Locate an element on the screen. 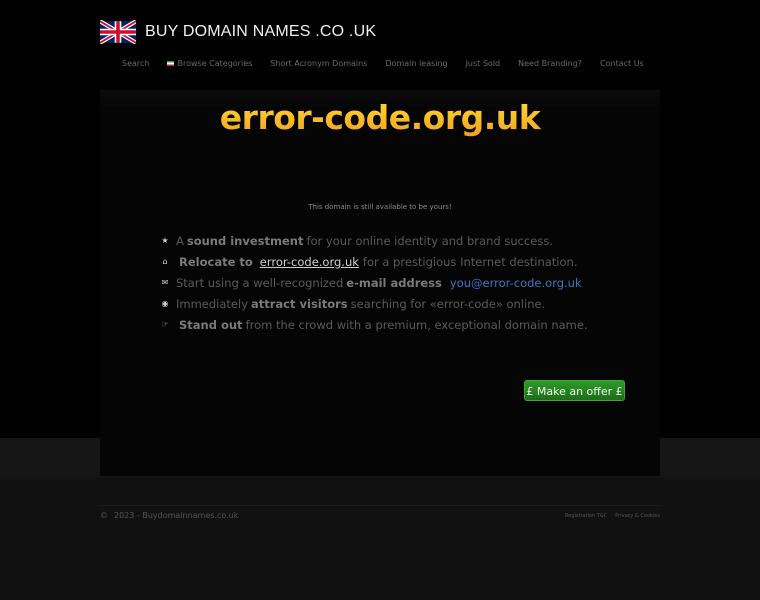 This screenshot has width=760, height=600. nav-item-domain-leasing: Domain leasing is located at coordinates (416, 63).